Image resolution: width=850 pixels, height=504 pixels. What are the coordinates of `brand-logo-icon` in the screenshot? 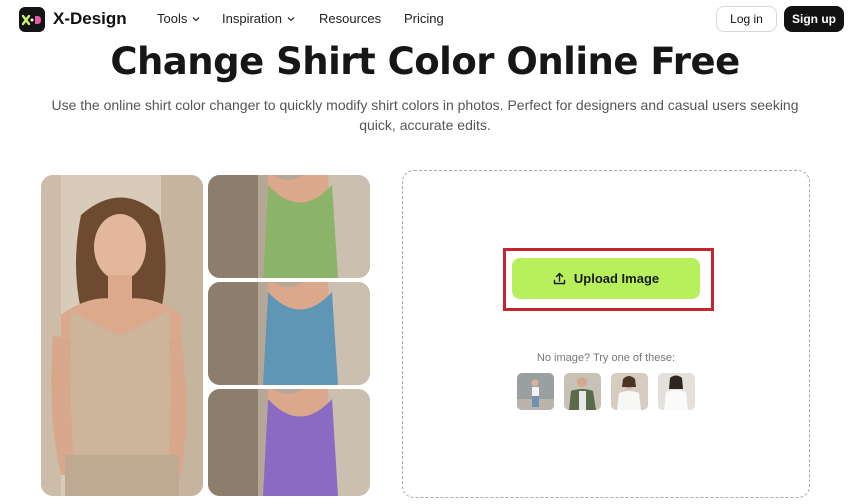 It's located at (32, 19).